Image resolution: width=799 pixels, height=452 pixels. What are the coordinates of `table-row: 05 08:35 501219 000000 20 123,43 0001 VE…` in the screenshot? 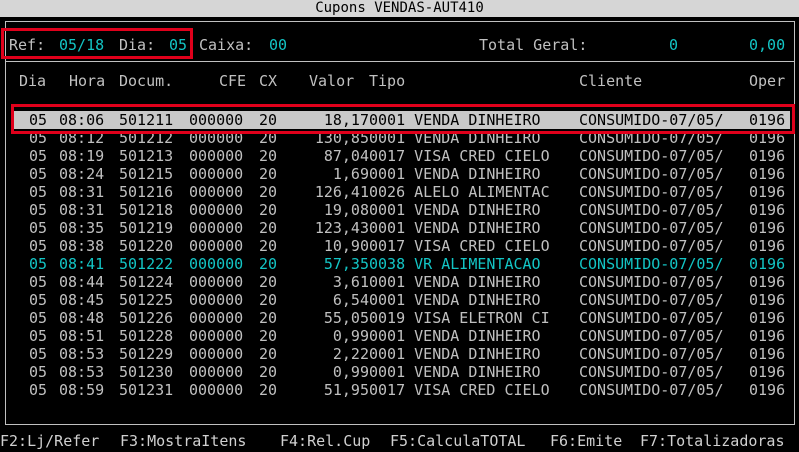 It's located at (402, 228).